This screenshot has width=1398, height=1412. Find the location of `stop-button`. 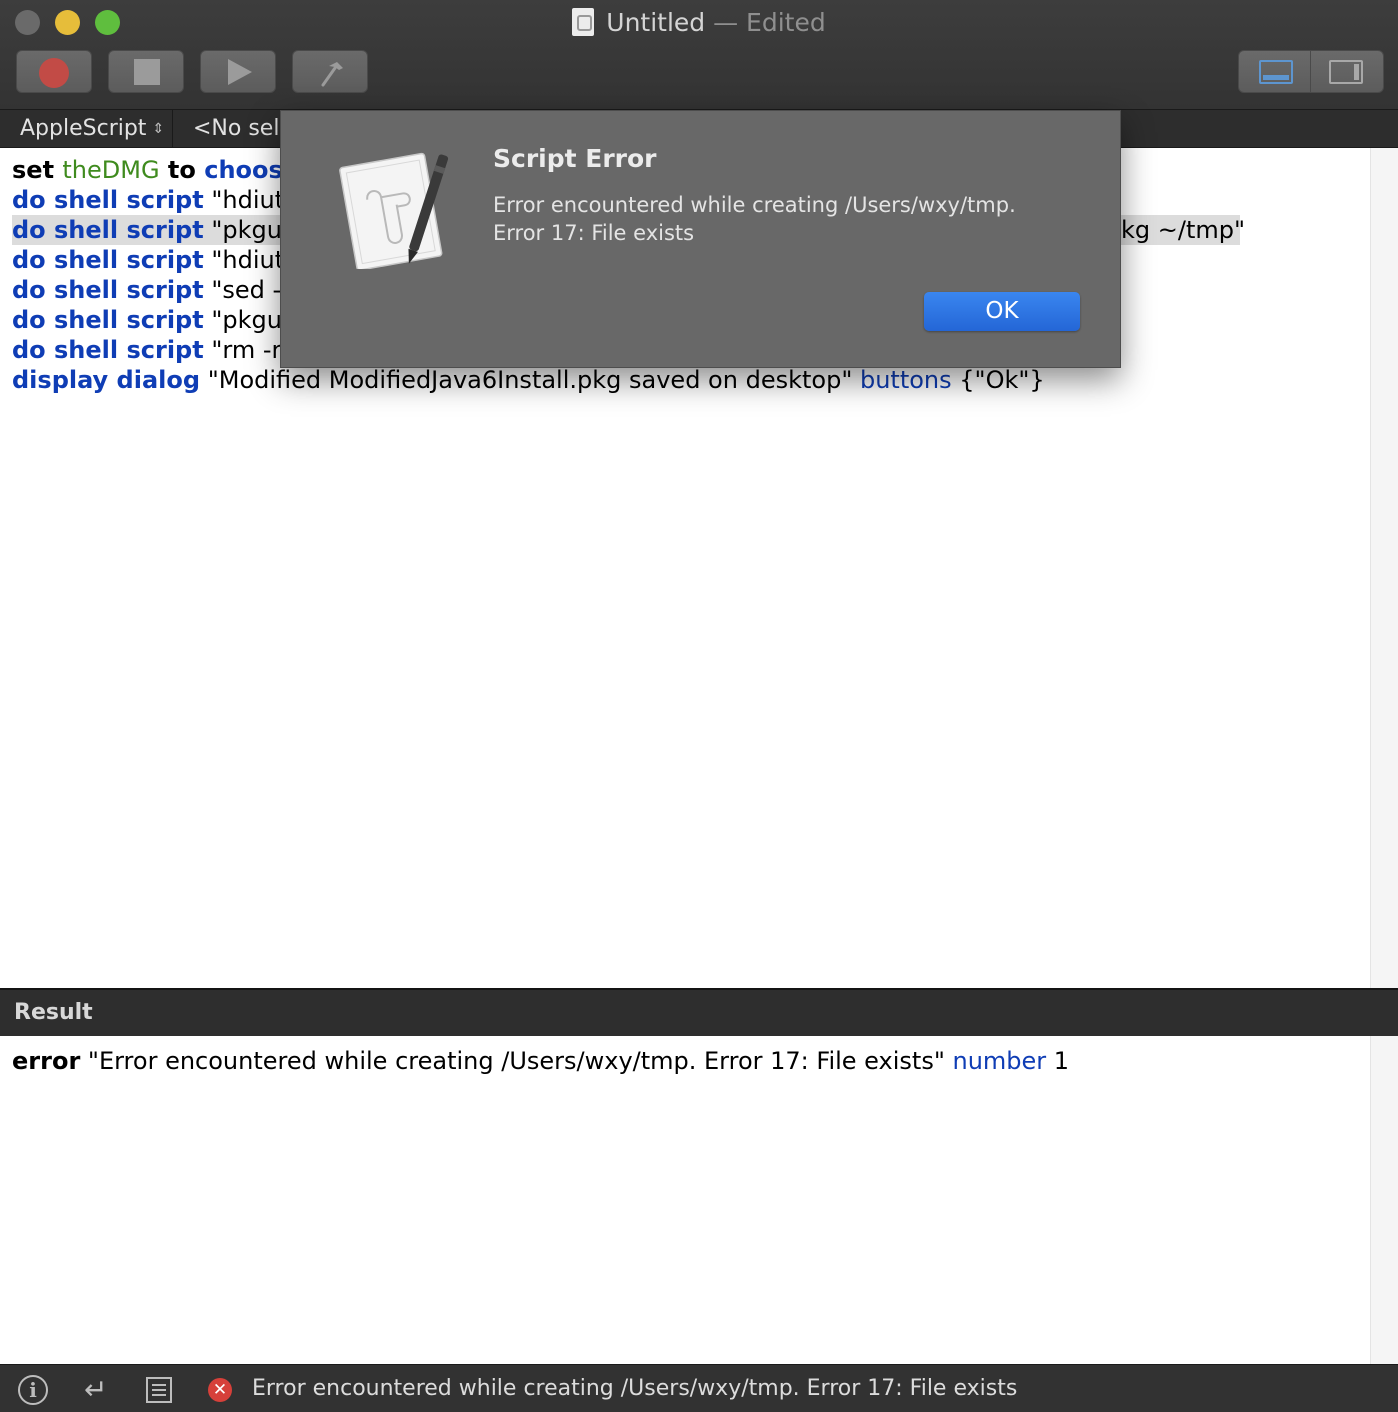

stop-button is located at coordinates (146, 71).